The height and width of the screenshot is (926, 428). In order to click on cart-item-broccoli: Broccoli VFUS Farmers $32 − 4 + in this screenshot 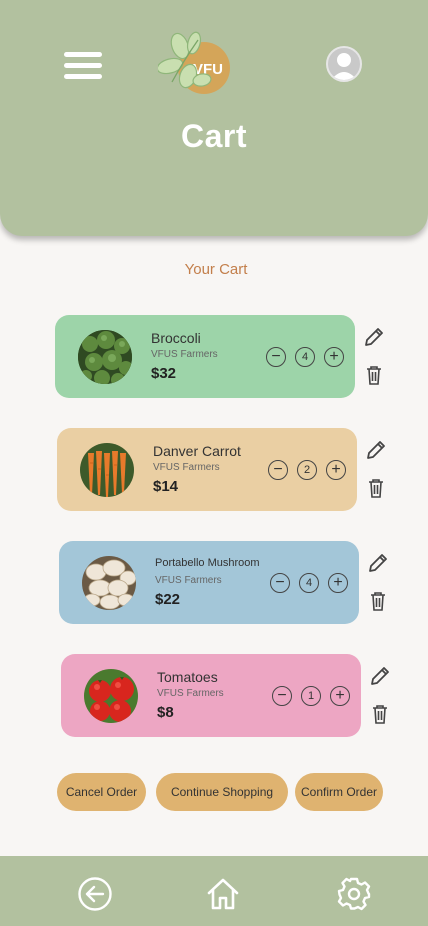, I will do `click(205, 356)`.